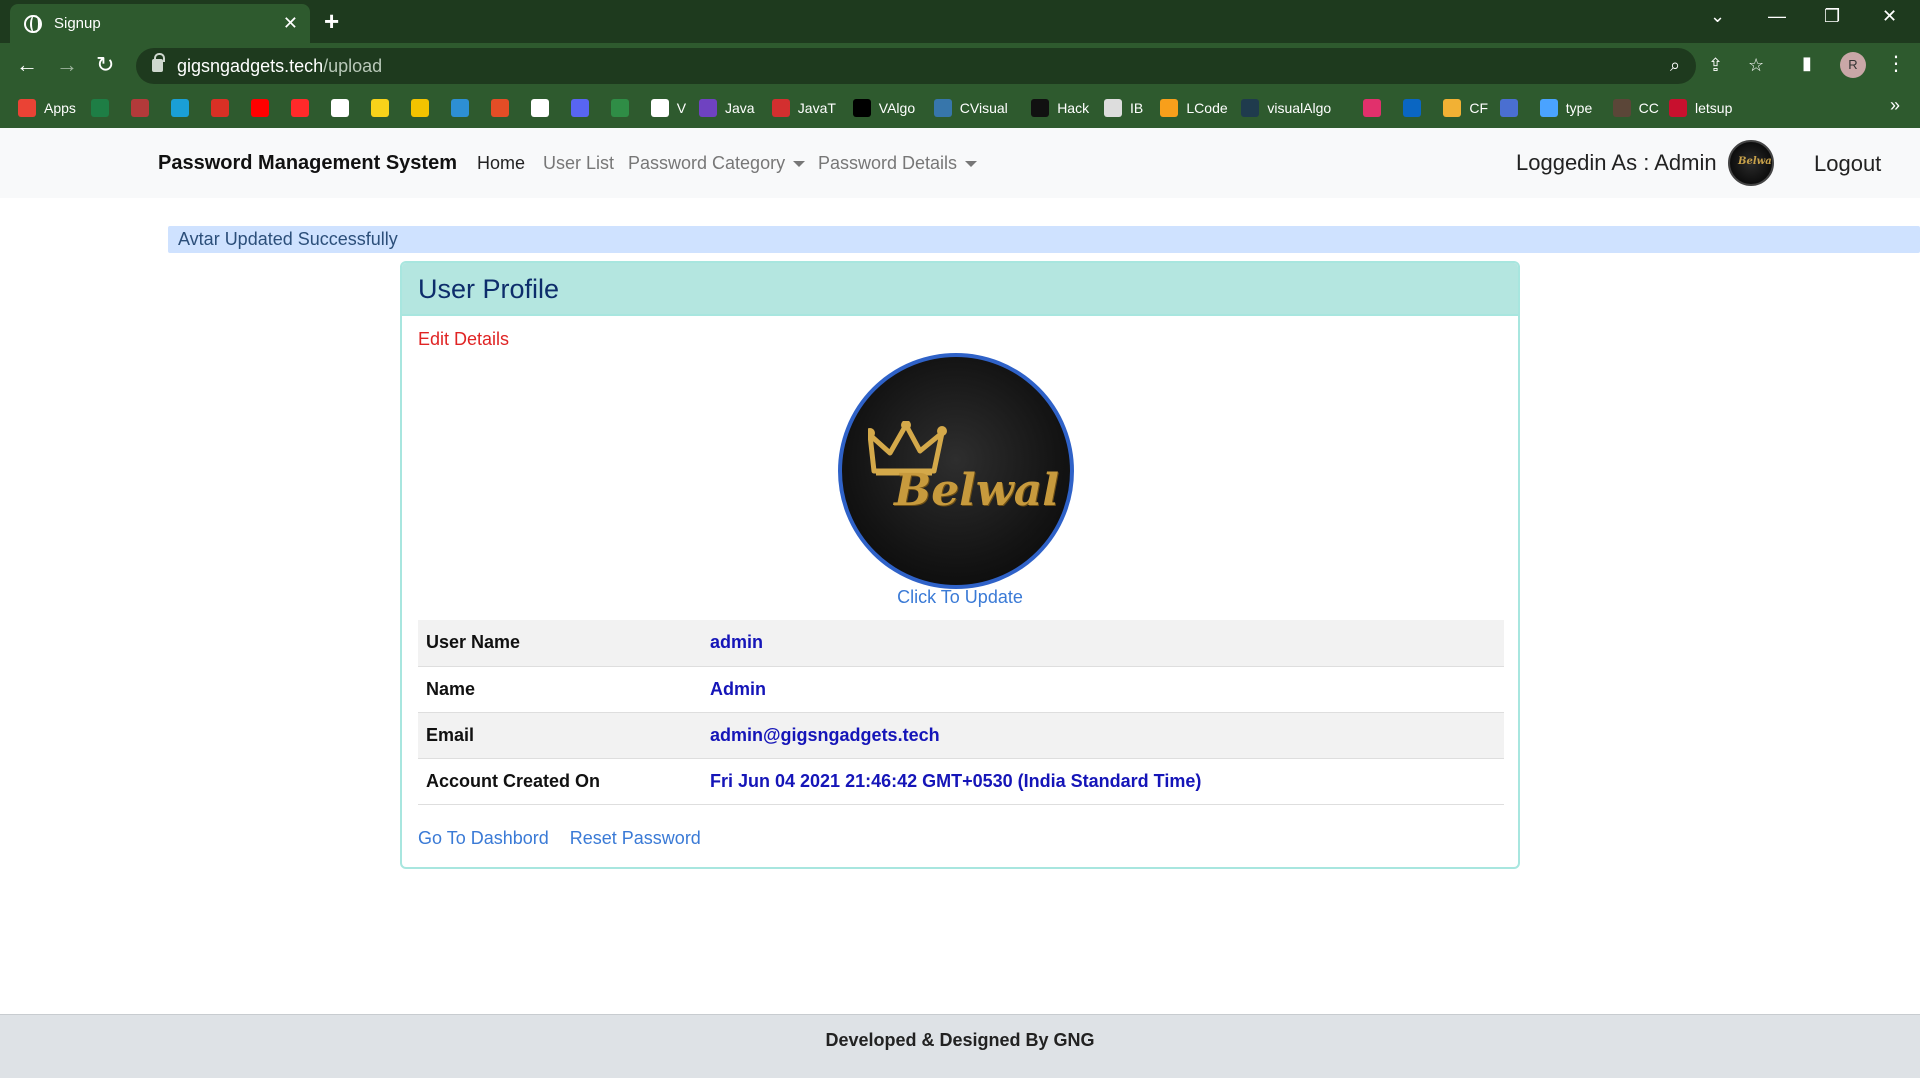 Image resolution: width=1920 pixels, height=1078 pixels. I want to click on bookmark-discord, so click(579, 108).